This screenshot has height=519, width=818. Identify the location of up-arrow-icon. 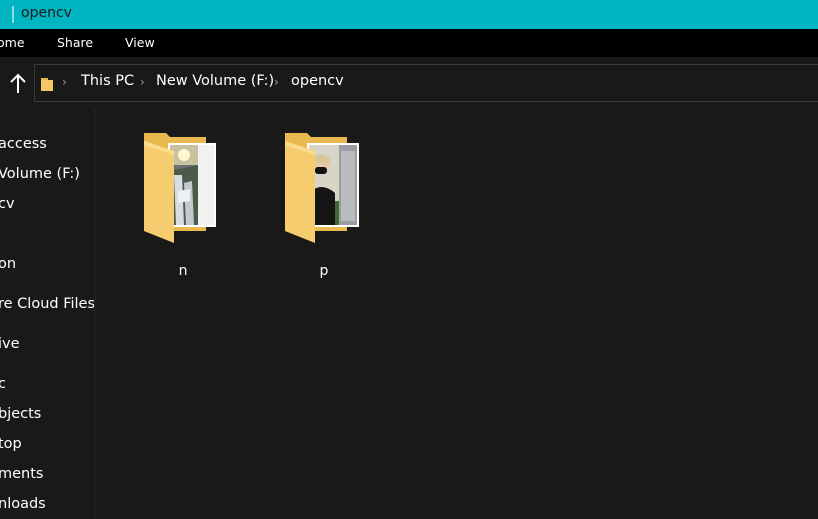
(18, 83).